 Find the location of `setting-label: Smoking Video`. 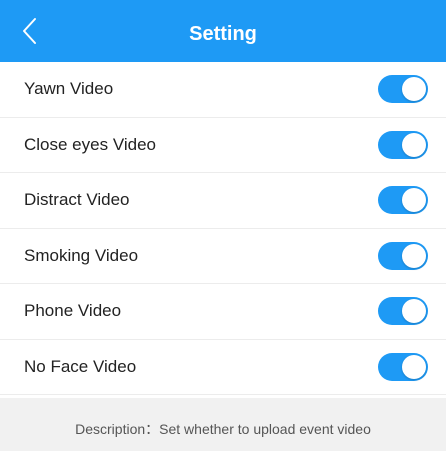

setting-label: Smoking Video is located at coordinates (81, 255).